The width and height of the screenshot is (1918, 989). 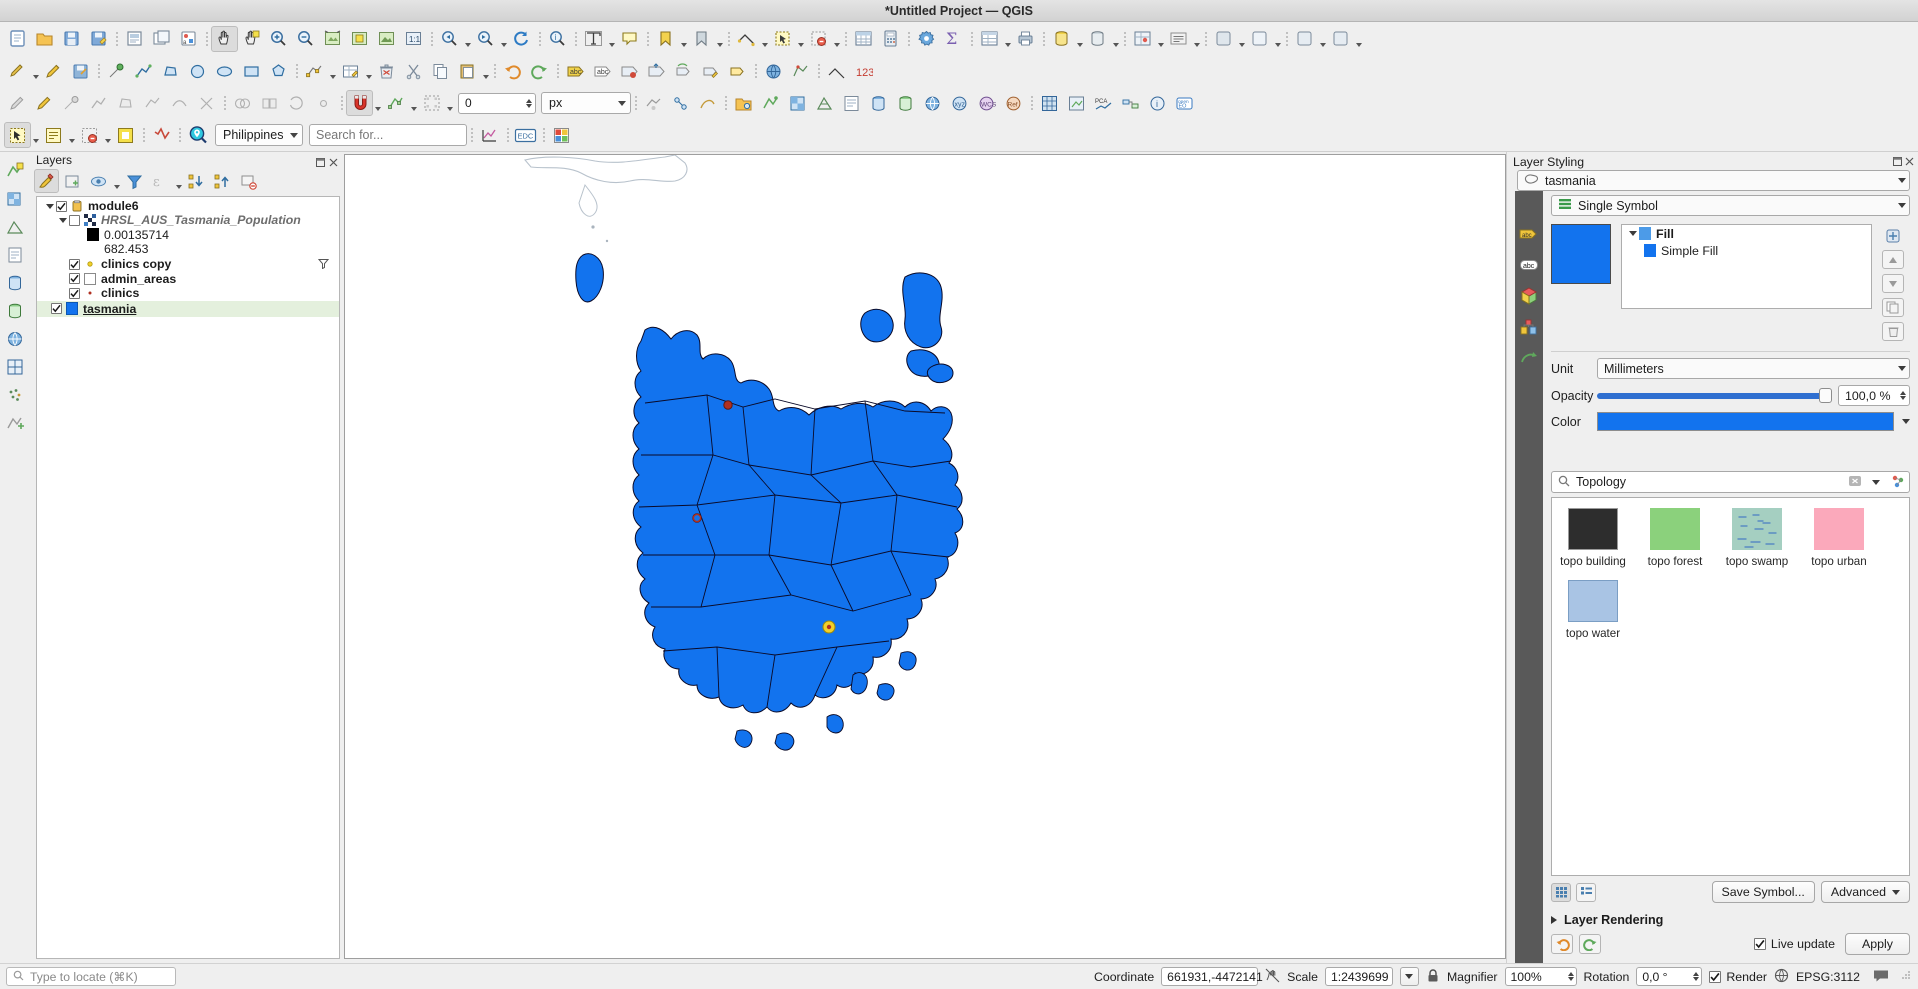 What do you see at coordinates (17, 135) in the screenshot?
I see `select-features-2-button` at bounding box center [17, 135].